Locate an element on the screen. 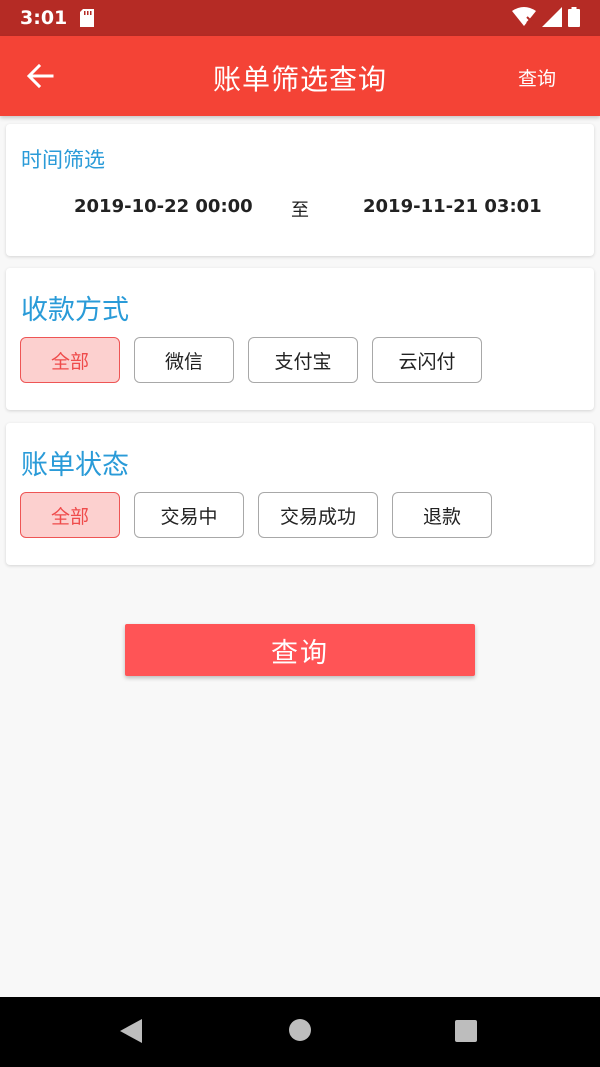 The image size is (600, 1067). status-option-all: 全部 is located at coordinates (70, 515).